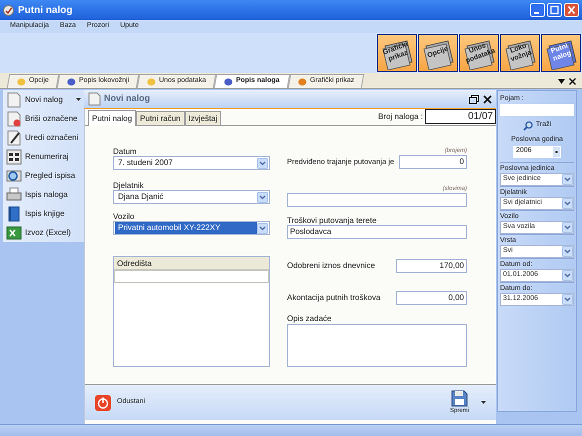  Describe the element at coordinates (377, 200) in the screenshot. I see `input-field` at that location.